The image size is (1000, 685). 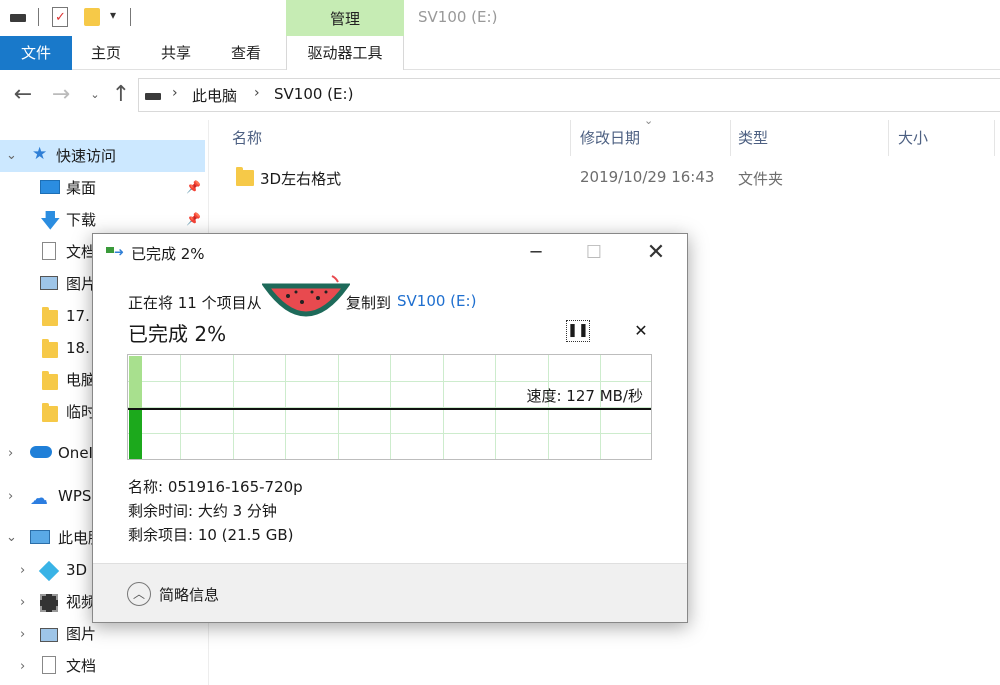 What do you see at coordinates (641, 331) in the screenshot?
I see `cancel-button: ✕` at bounding box center [641, 331].